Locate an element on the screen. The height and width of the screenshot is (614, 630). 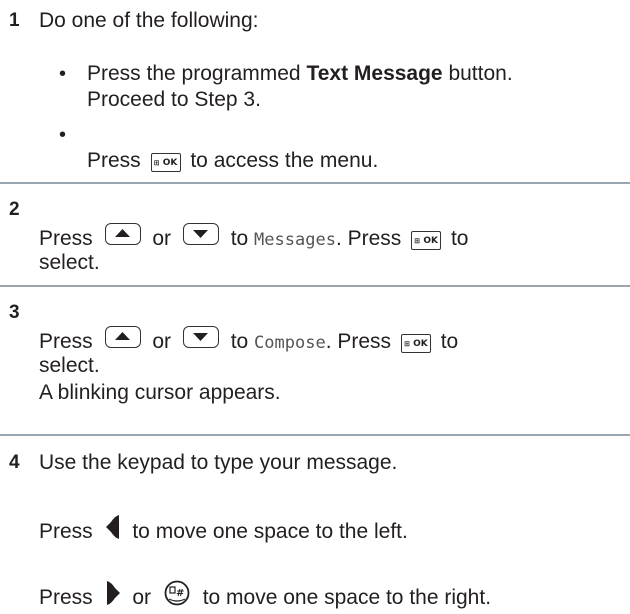
bullet-text: Proceed to Step 3. is located at coordinates (174, 99).